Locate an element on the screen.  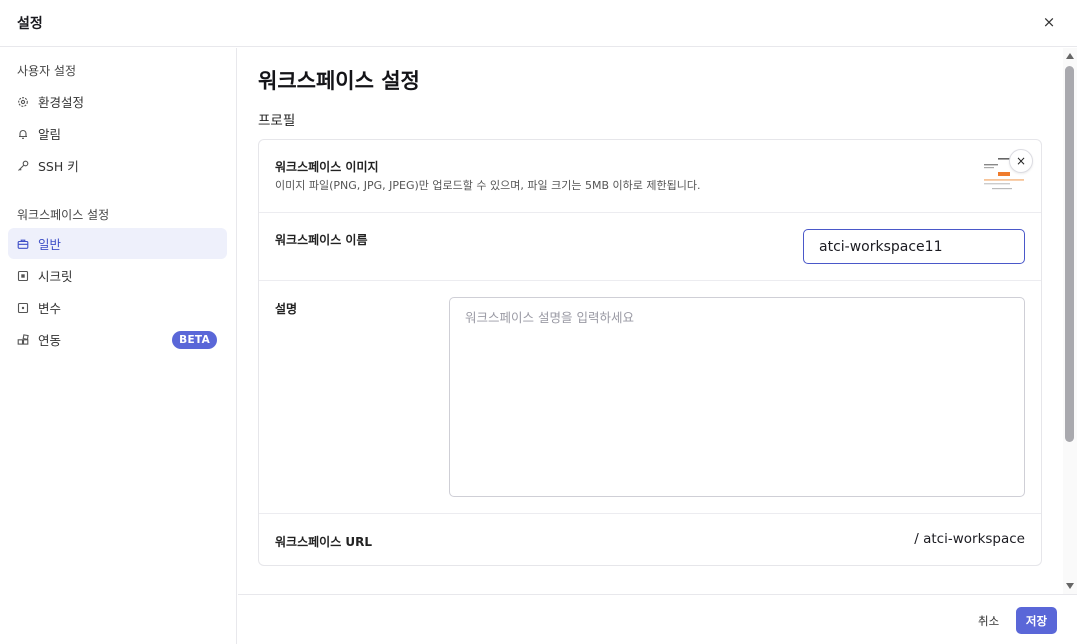
modal-title: 설정 is located at coordinates (30, 24).